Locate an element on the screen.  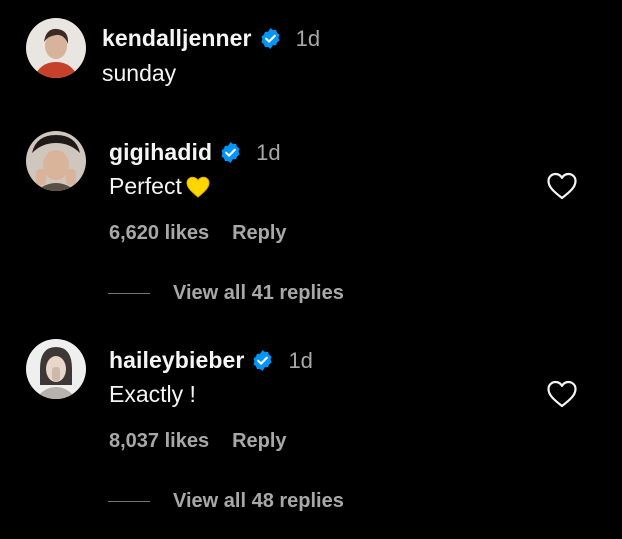
comment-text: Perfect is located at coordinates (159, 186).